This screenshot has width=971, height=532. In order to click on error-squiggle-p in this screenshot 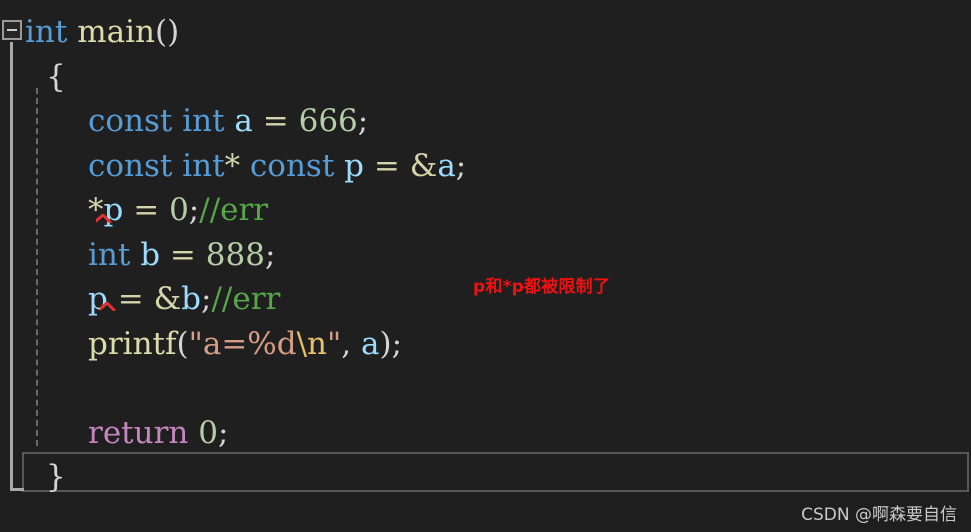, I will do `click(115, 306)`.